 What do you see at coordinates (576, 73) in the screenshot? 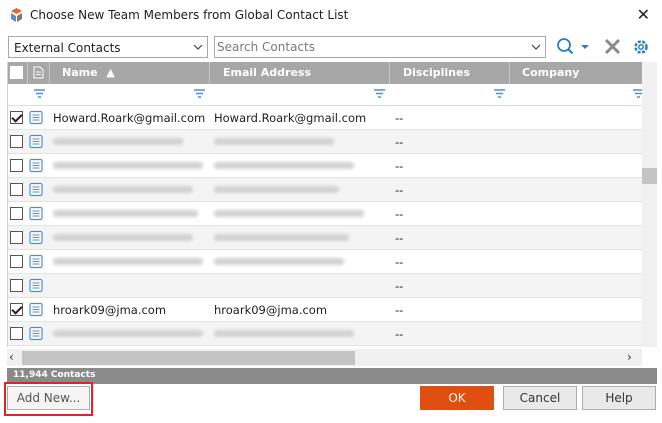
I see `column-header-company: Company` at bounding box center [576, 73].